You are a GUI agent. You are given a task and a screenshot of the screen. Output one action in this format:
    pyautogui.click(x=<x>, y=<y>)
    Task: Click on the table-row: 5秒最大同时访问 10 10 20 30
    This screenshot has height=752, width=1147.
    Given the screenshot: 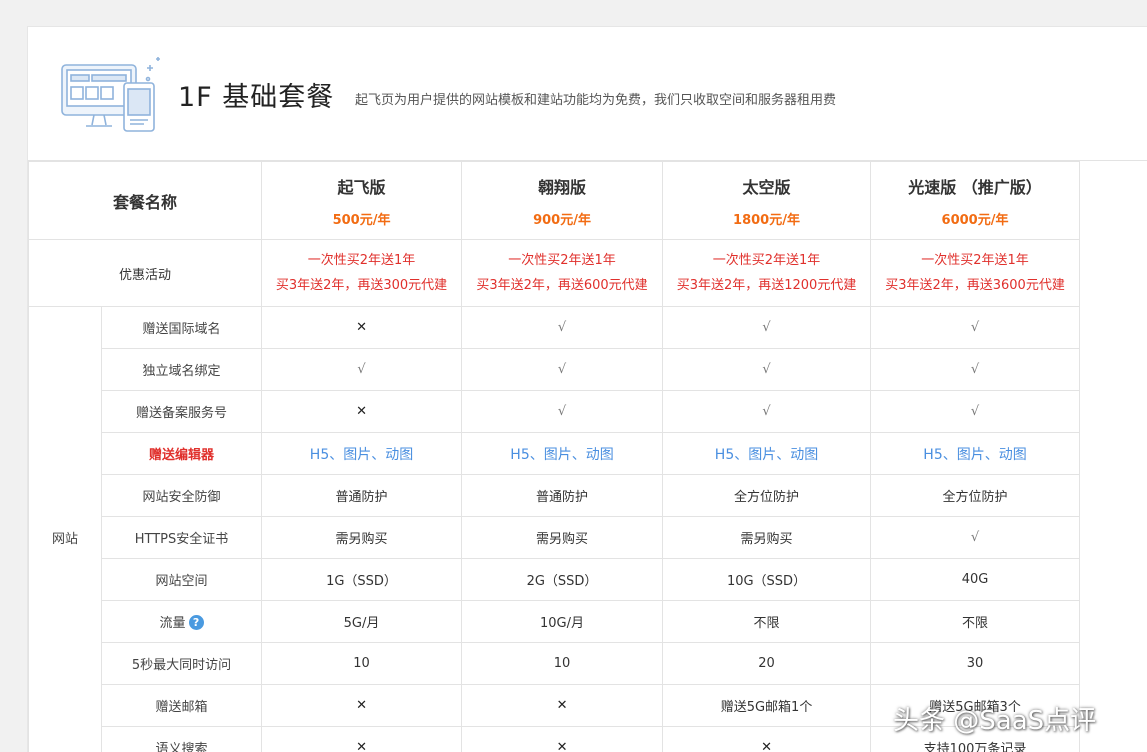 What is the action you would take?
    pyautogui.click(x=555, y=663)
    